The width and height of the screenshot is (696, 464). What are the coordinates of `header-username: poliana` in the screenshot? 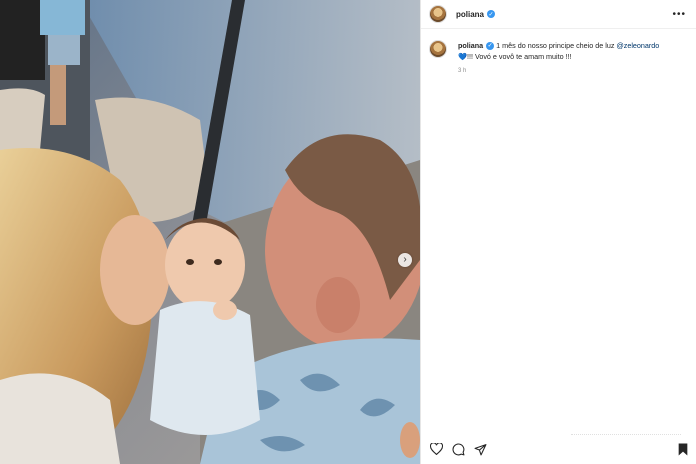 It's located at (470, 14).